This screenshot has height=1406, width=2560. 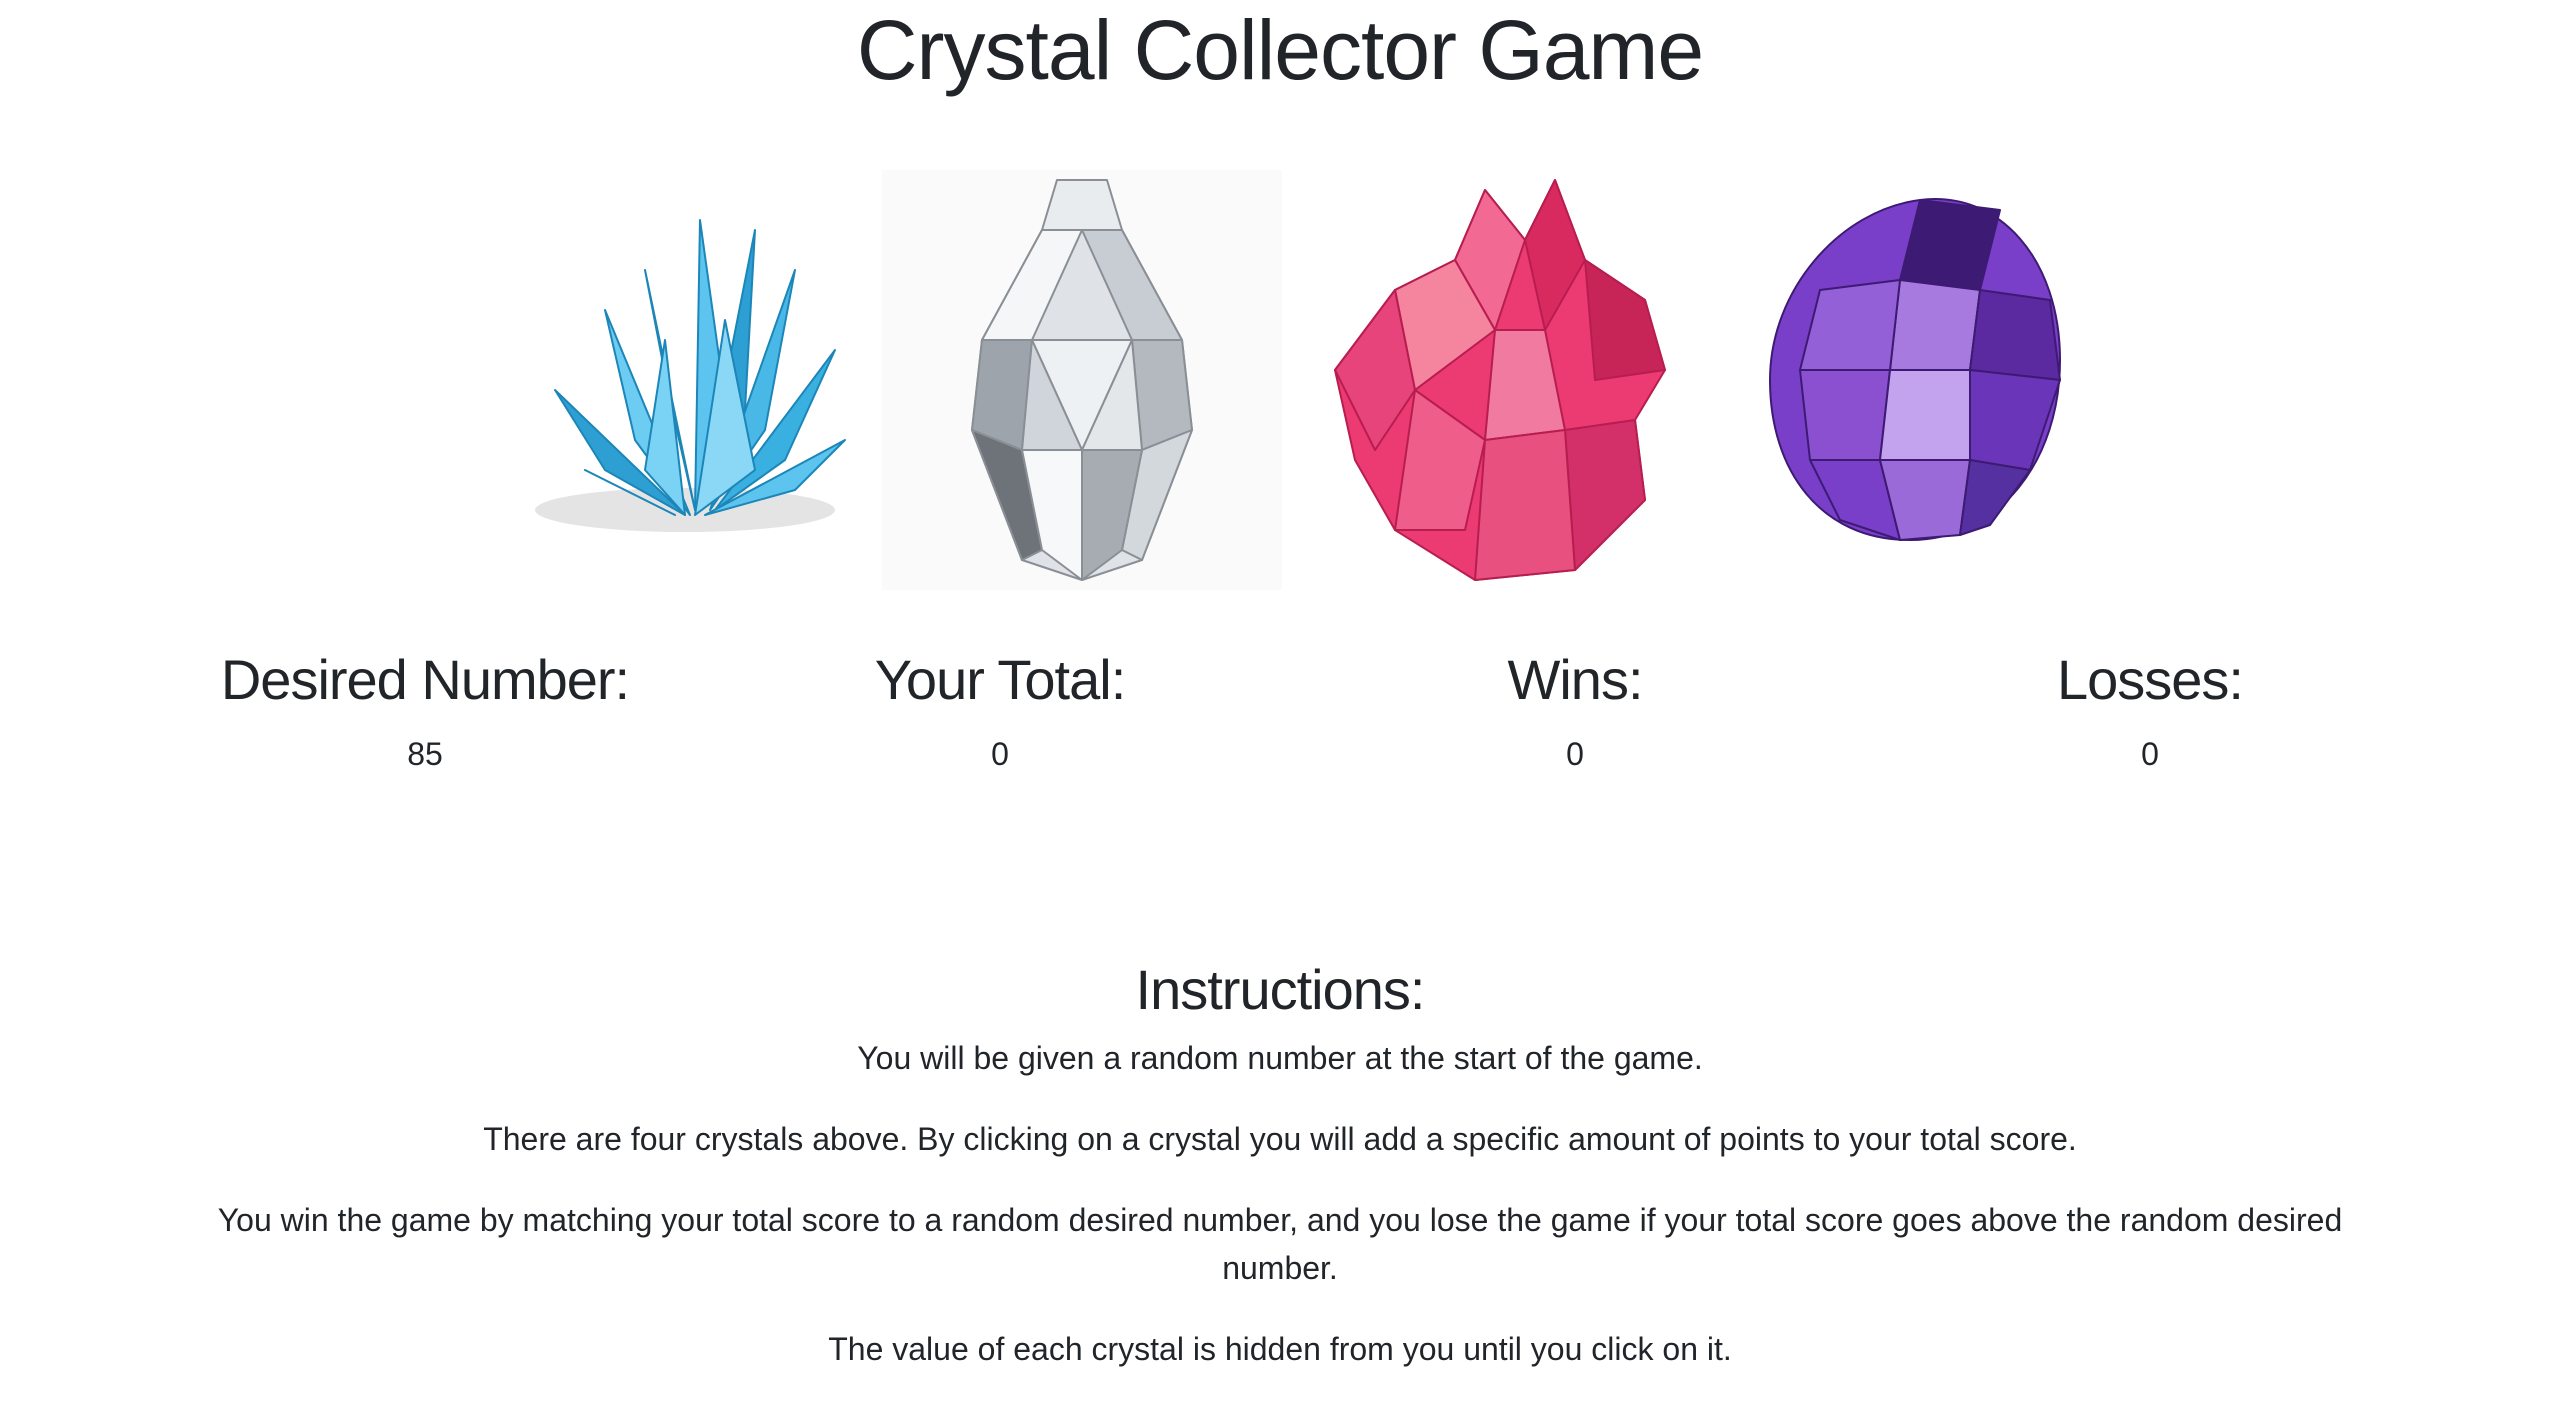 I want to click on losses-value: 0, so click(x=2150, y=754).